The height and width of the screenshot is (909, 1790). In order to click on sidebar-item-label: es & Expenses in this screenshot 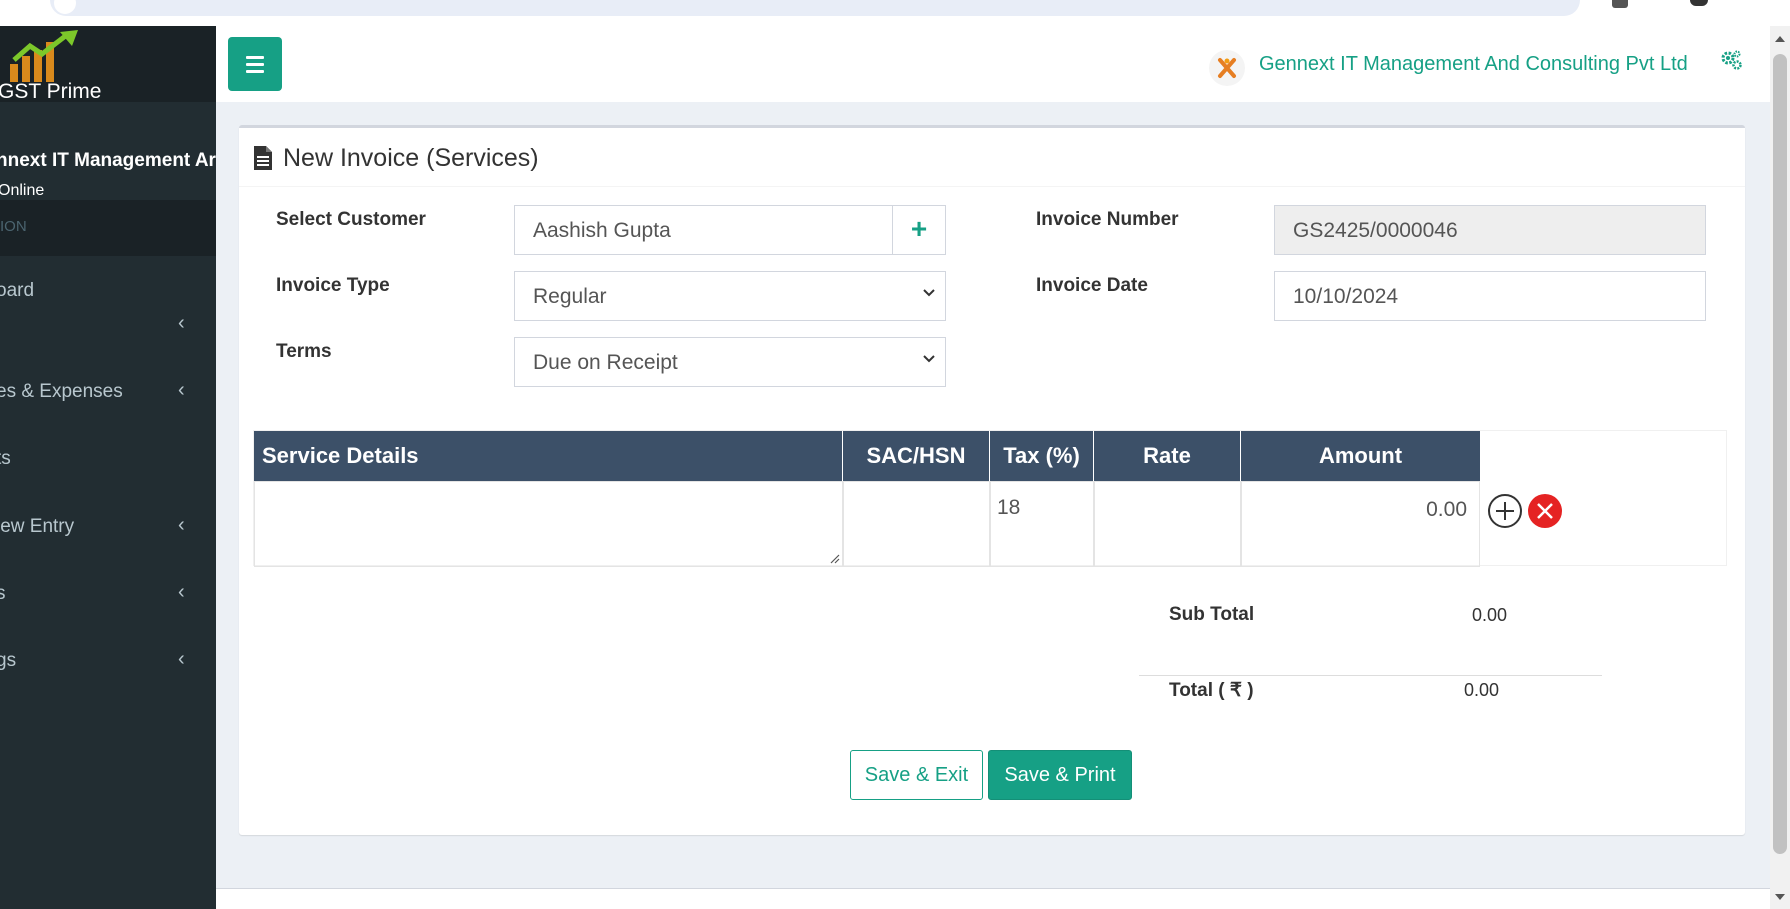, I will do `click(61, 391)`.